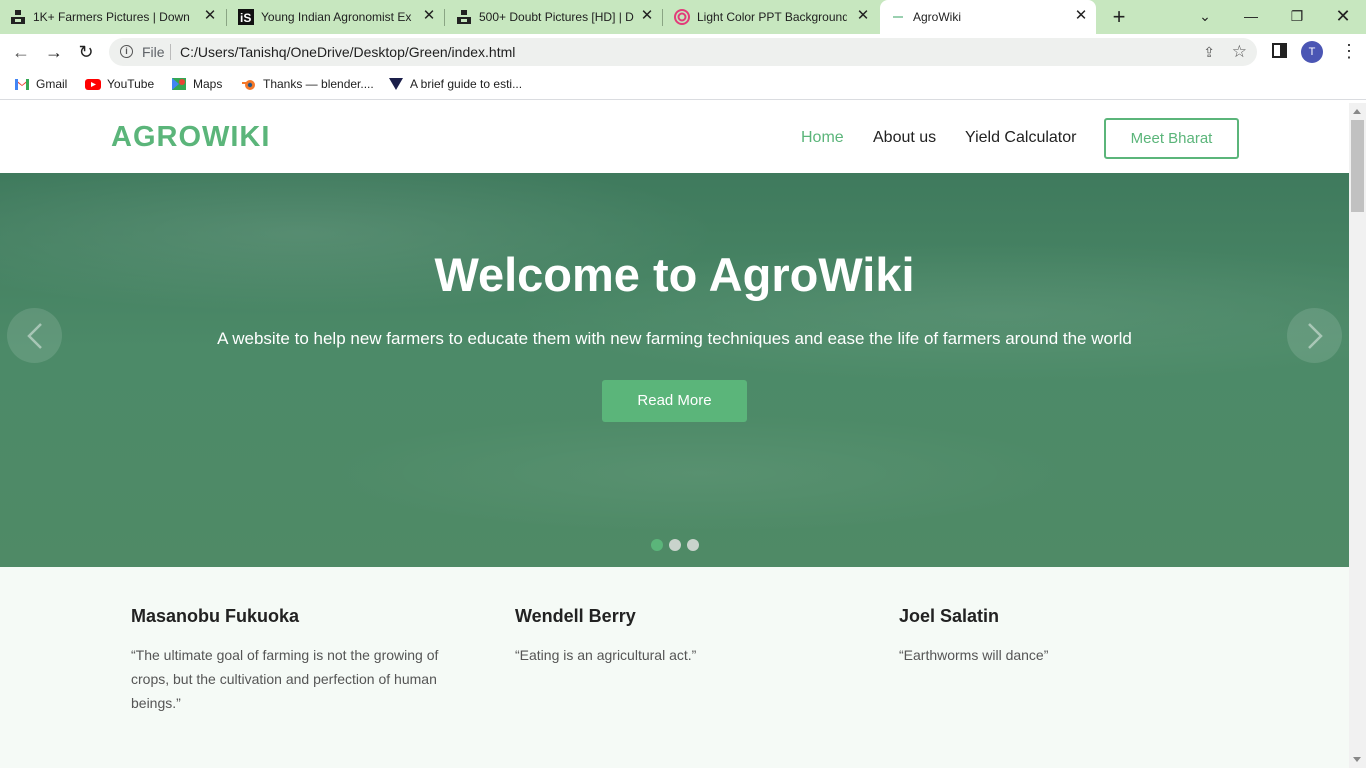 The width and height of the screenshot is (1366, 768). I want to click on bookmark-youtube: YouTube, so click(119, 85).